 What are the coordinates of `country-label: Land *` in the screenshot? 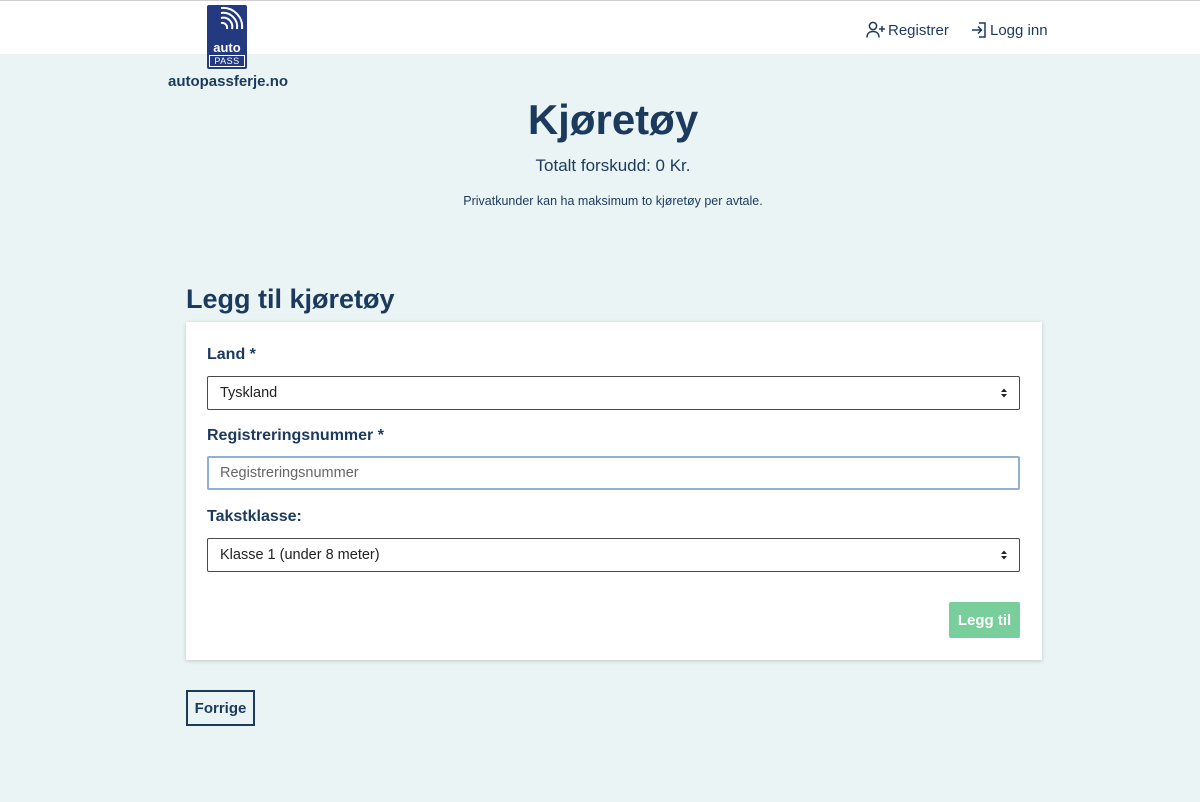 It's located at (231, 354).